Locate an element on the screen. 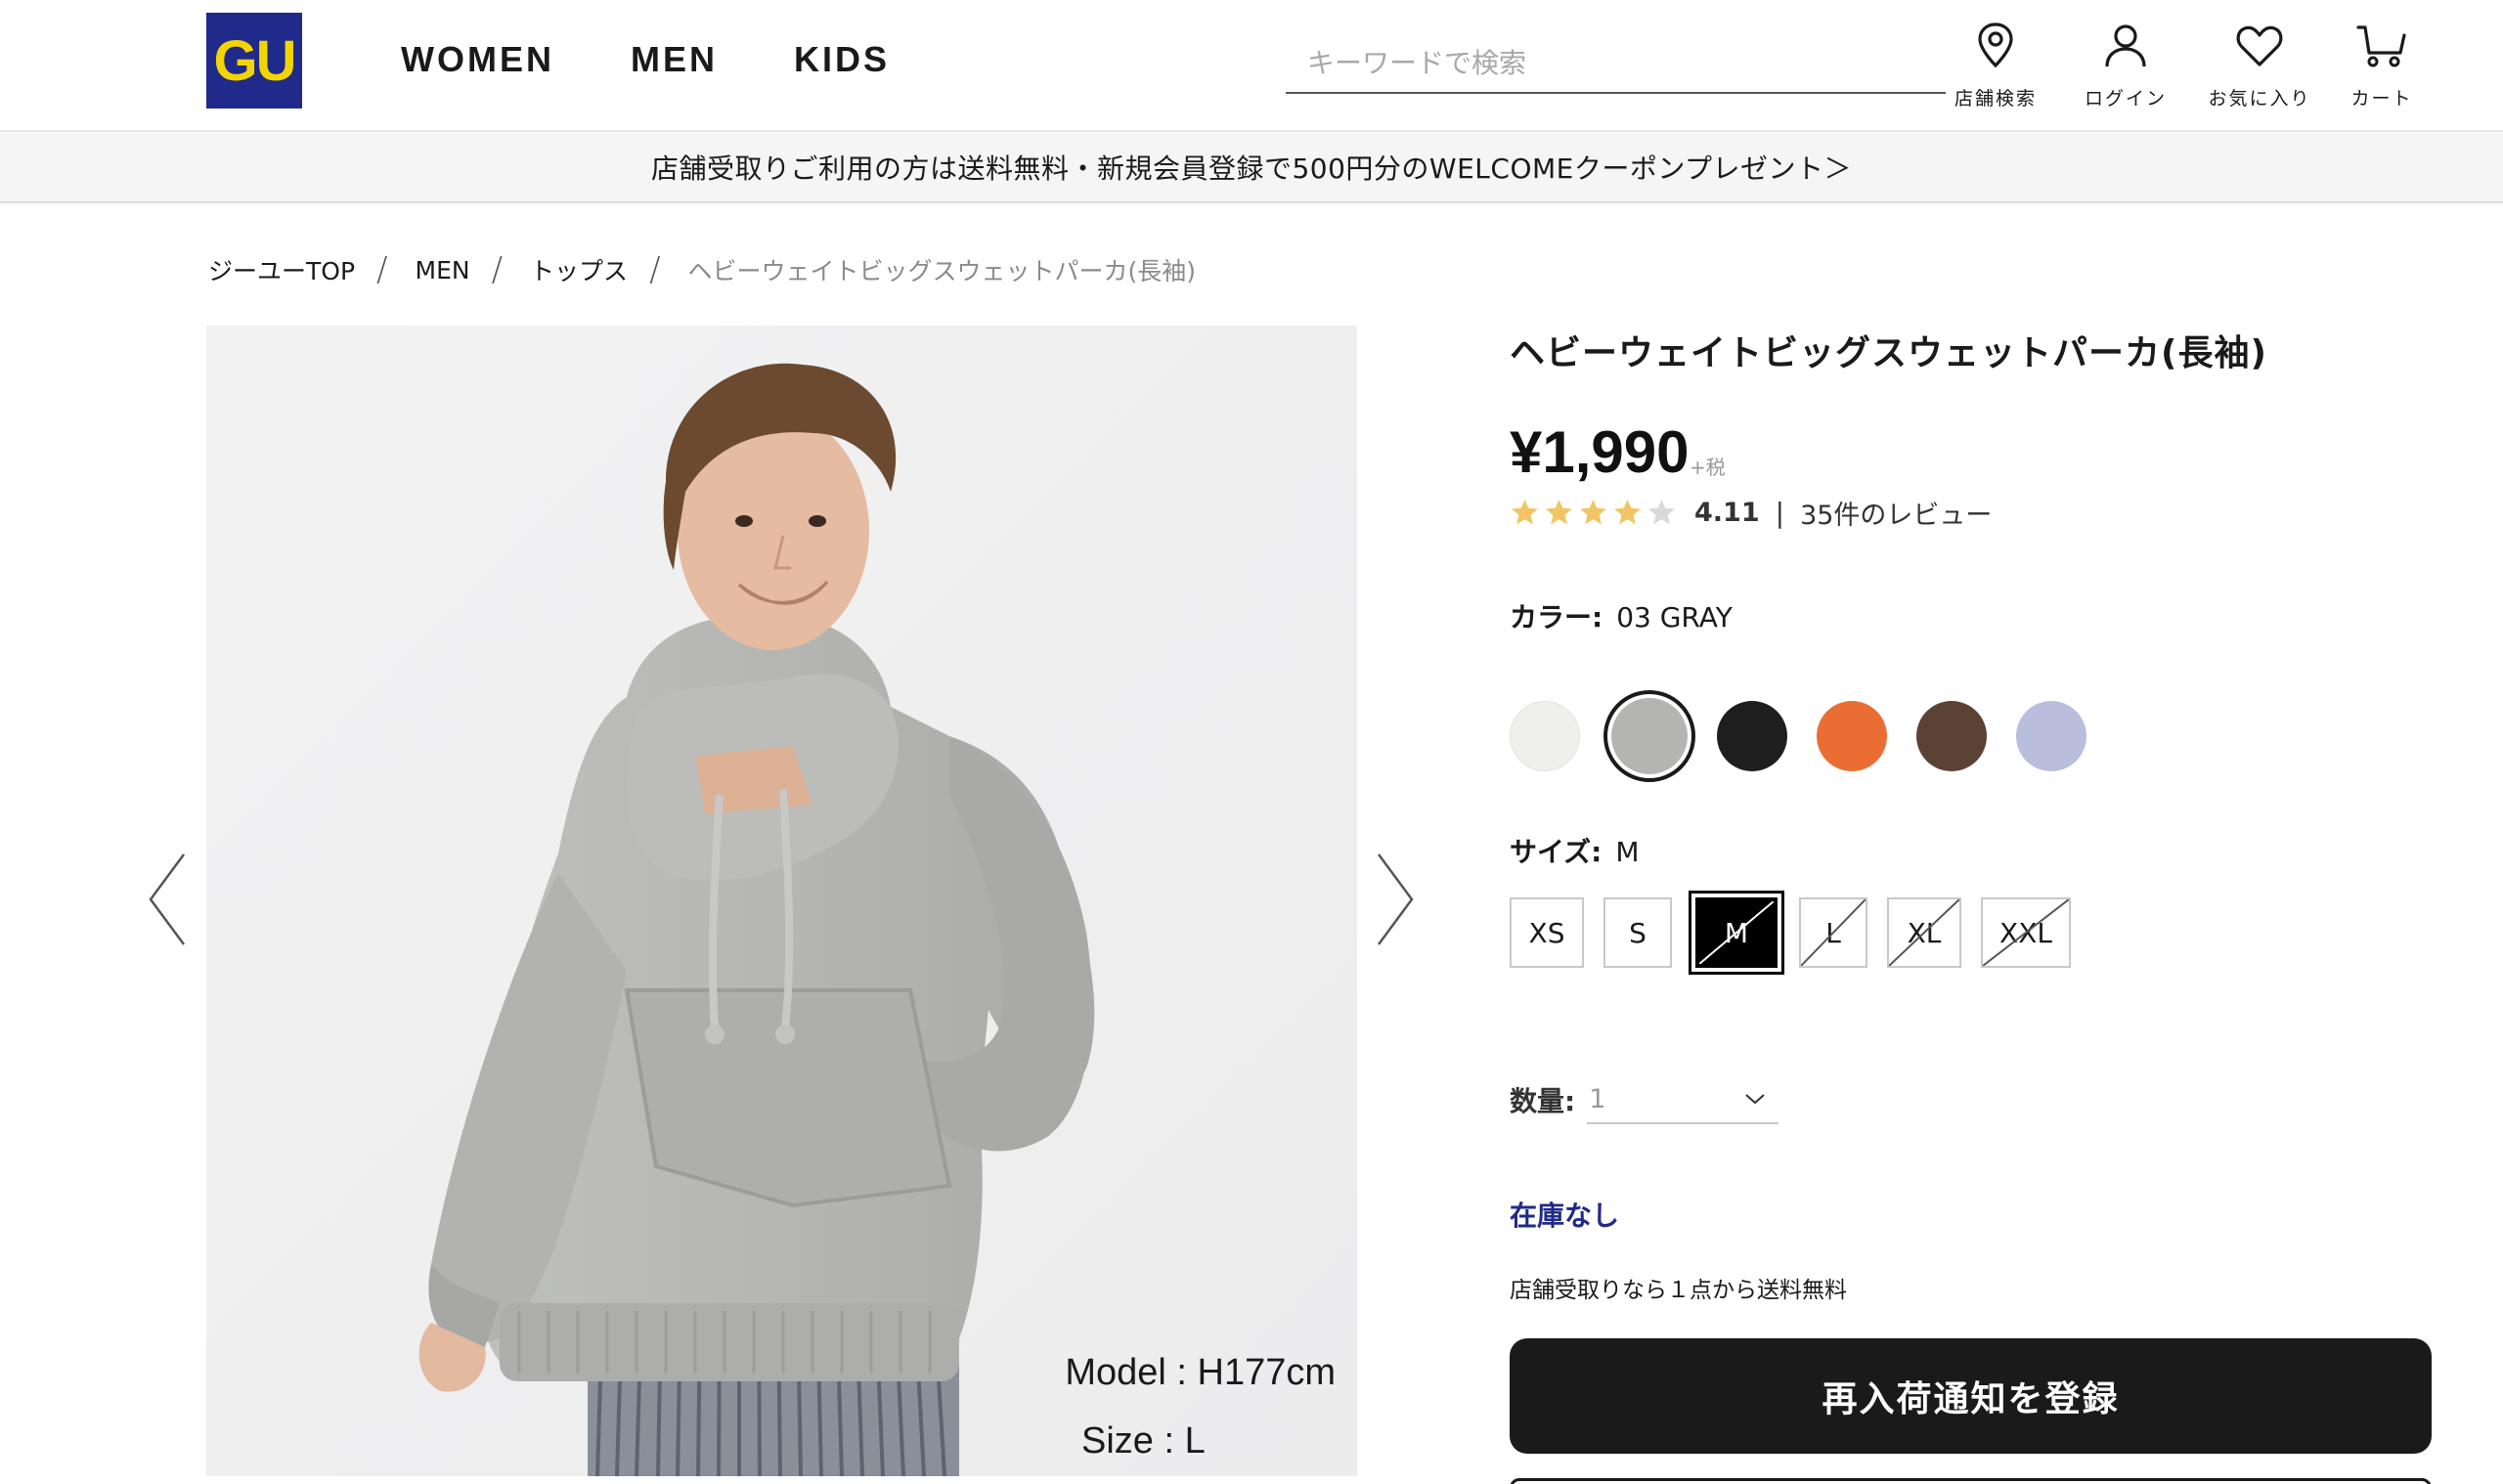 The height and width of the screenshot is (1484, 2503). chevron-down-icon is located at coordinates (1755, 1099).